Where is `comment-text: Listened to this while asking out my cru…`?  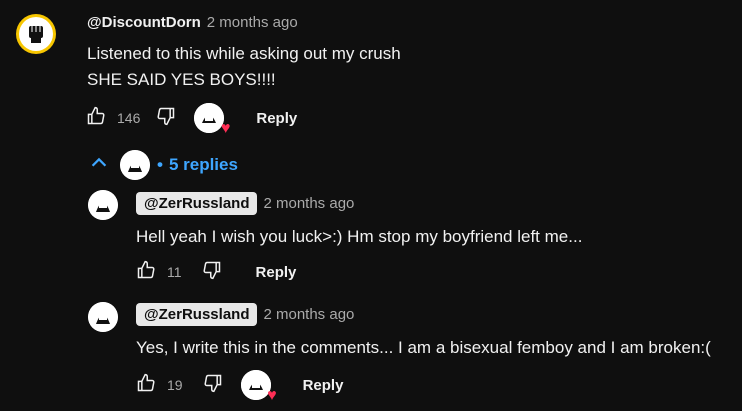
comment-text: Listened to this while asking out my cru… is located at coordinates (244, 67).